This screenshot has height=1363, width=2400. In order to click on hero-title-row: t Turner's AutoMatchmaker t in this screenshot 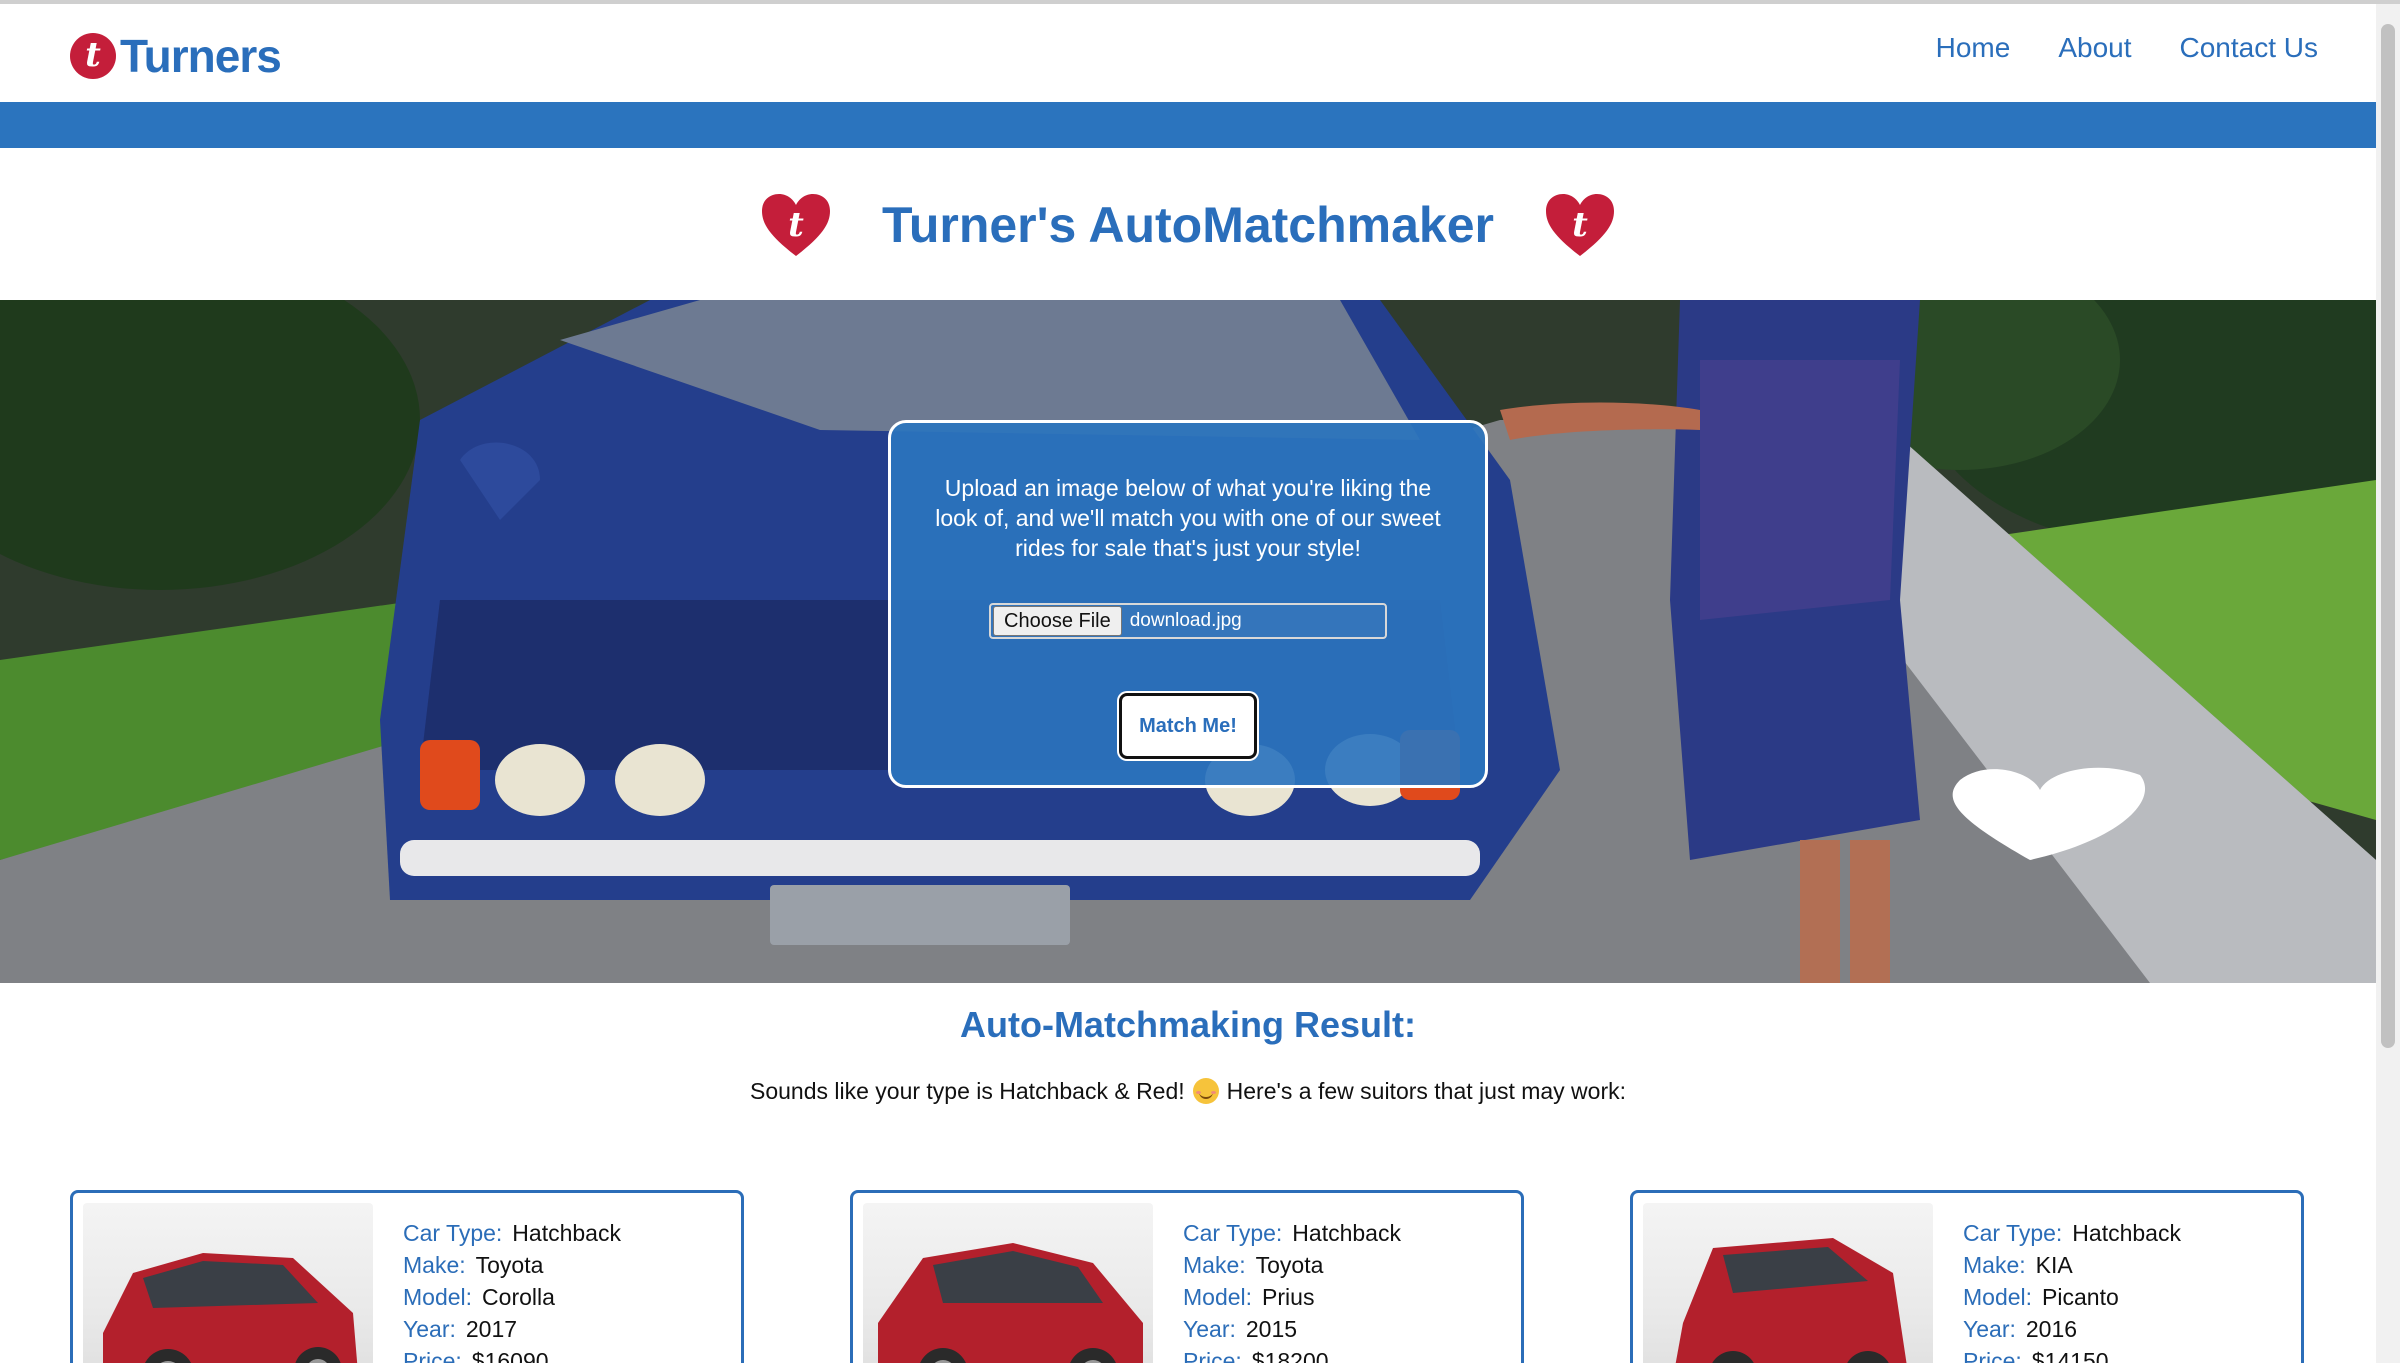, I will do `click(1188, 225)`.